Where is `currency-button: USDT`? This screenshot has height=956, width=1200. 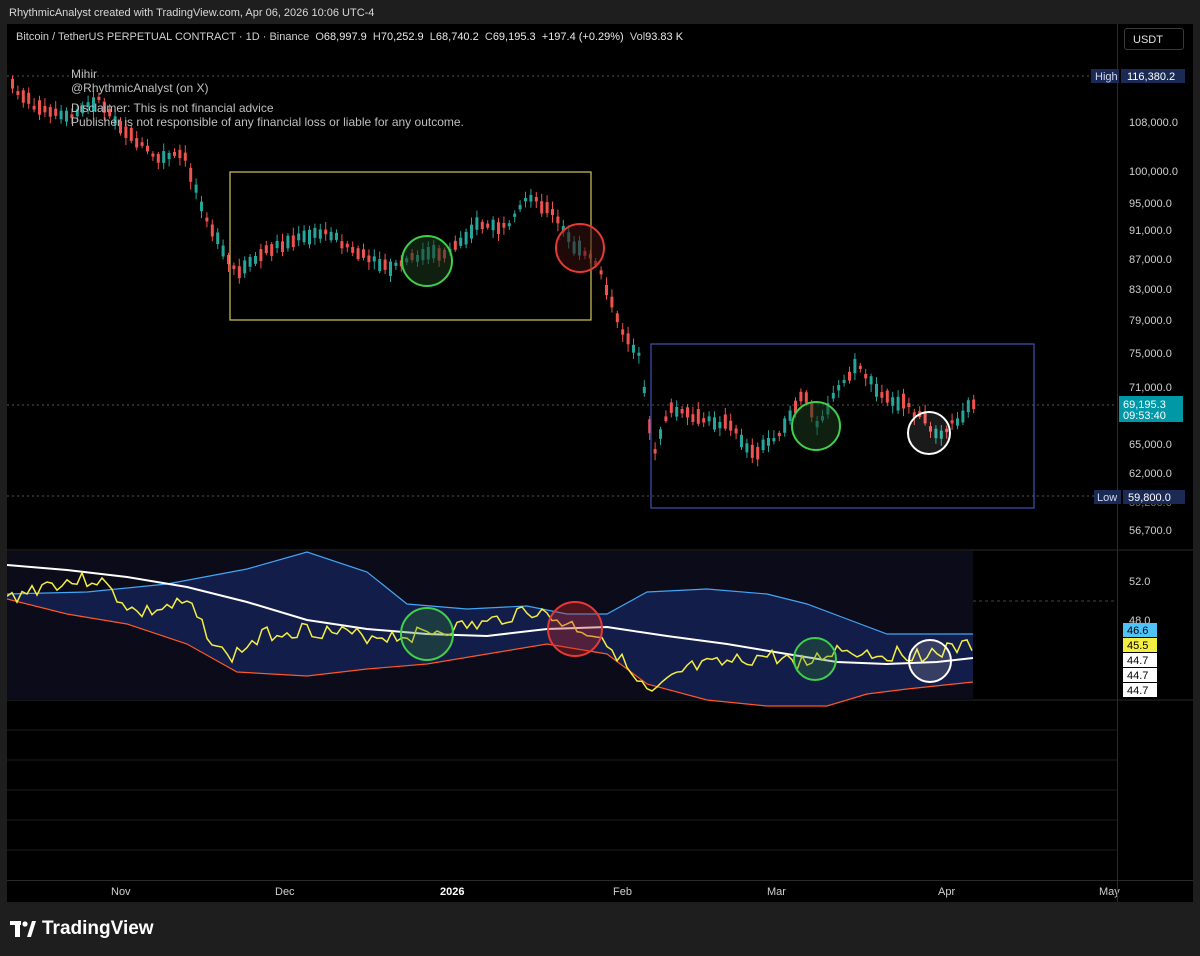 currency-button: USDT is located at coordinates (1154, 39).